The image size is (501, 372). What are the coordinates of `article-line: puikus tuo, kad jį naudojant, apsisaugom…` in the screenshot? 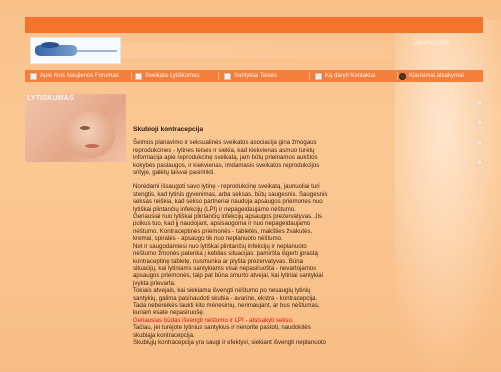 It's located at (222, 224).